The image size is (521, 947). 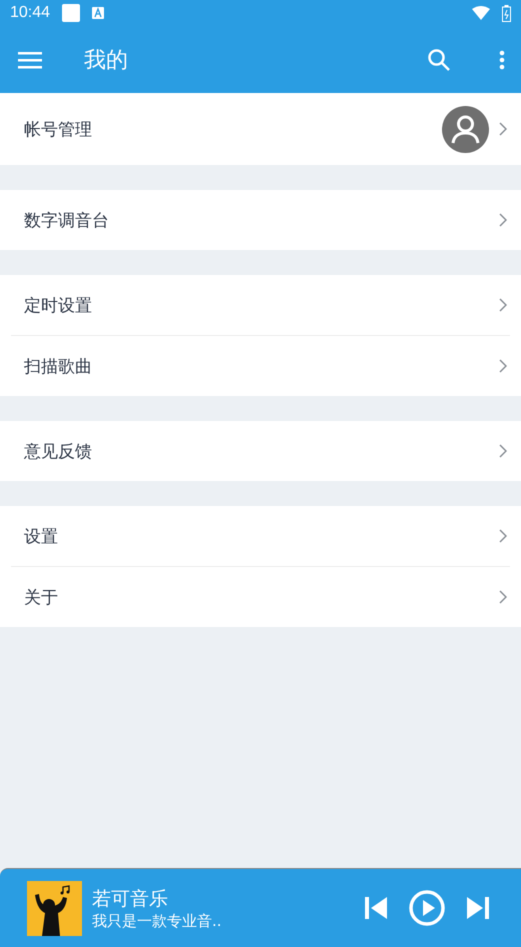 What do you see at coordinates (260, 597) in the screenshot?
I see `list-item: 关于` at bounding box center [260, 597].